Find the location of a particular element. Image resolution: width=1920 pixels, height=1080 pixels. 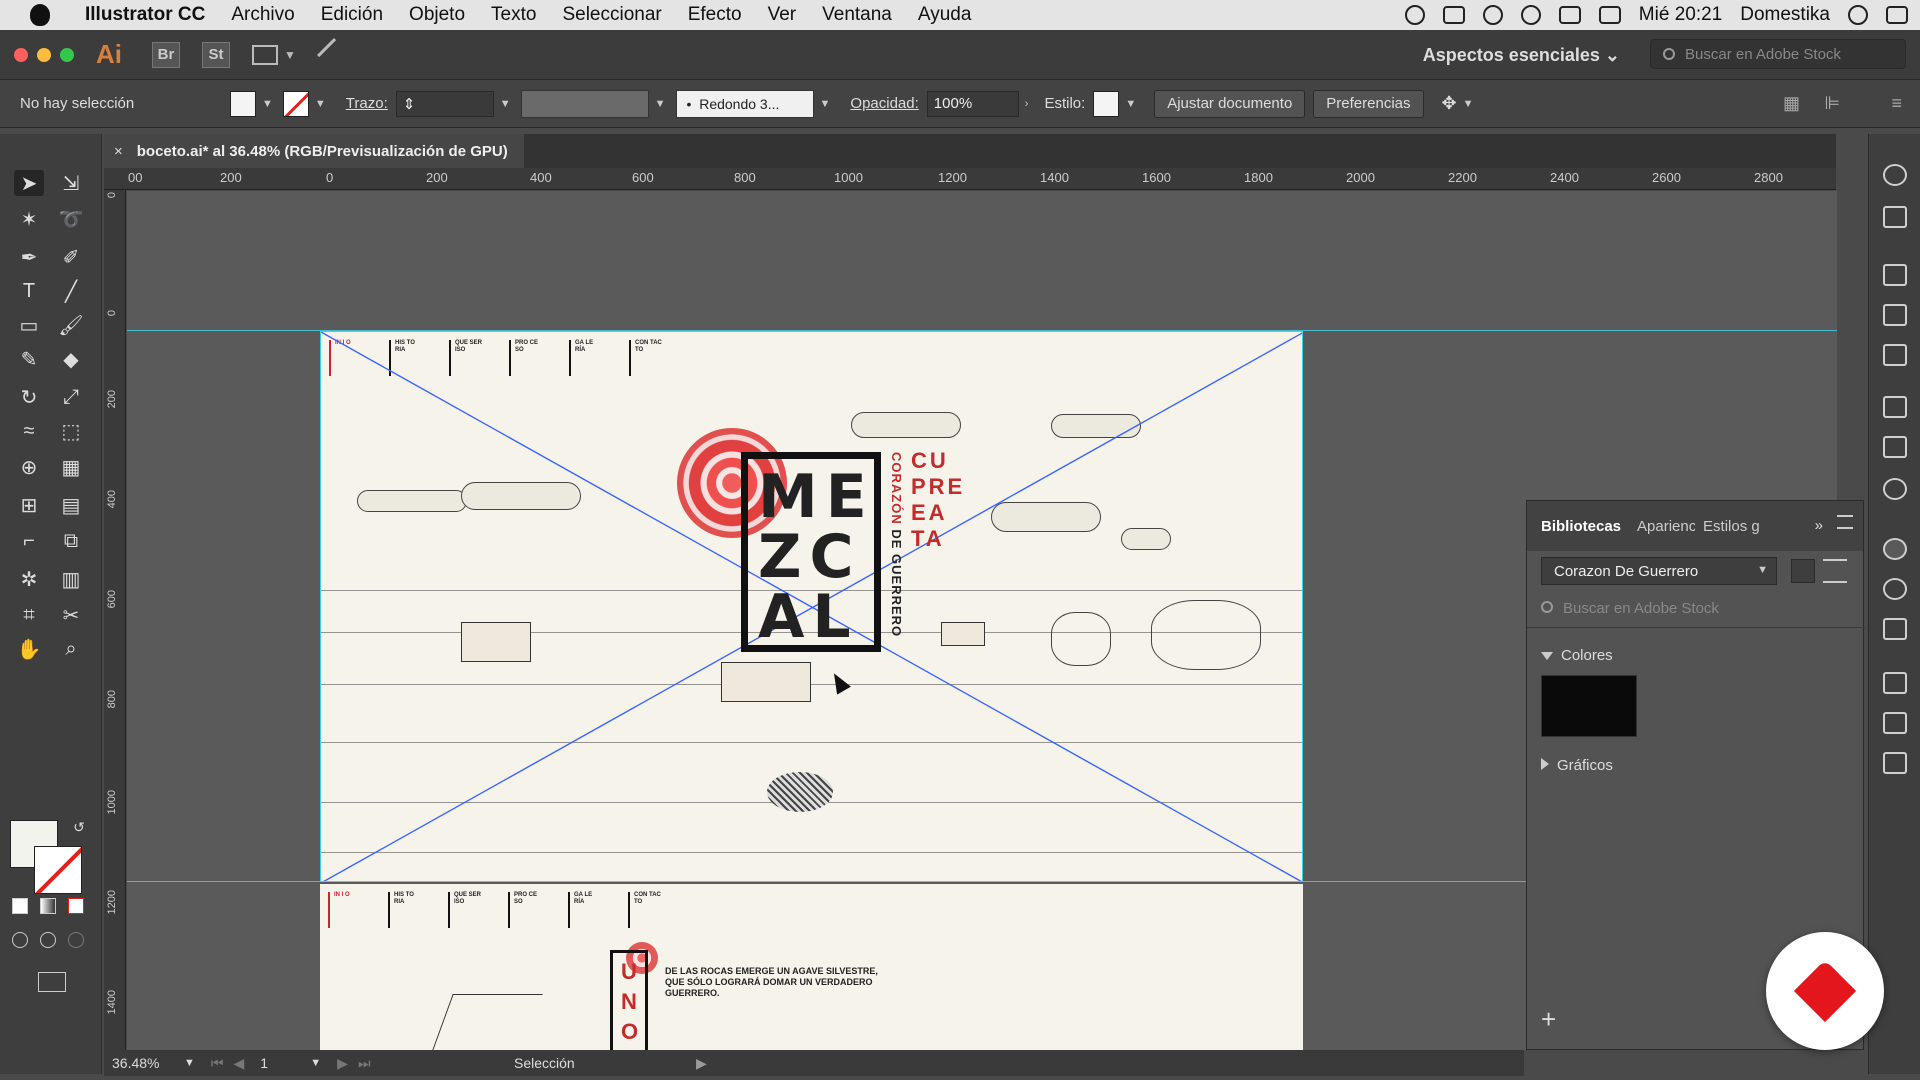

zoom-window-button is located at coordinates (67, 54).